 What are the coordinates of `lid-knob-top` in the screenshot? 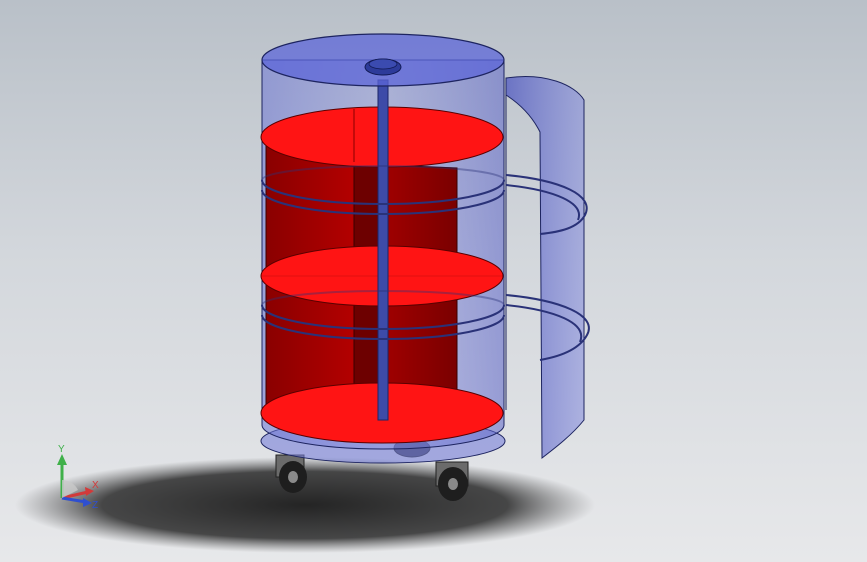 It's located at (383, 64).